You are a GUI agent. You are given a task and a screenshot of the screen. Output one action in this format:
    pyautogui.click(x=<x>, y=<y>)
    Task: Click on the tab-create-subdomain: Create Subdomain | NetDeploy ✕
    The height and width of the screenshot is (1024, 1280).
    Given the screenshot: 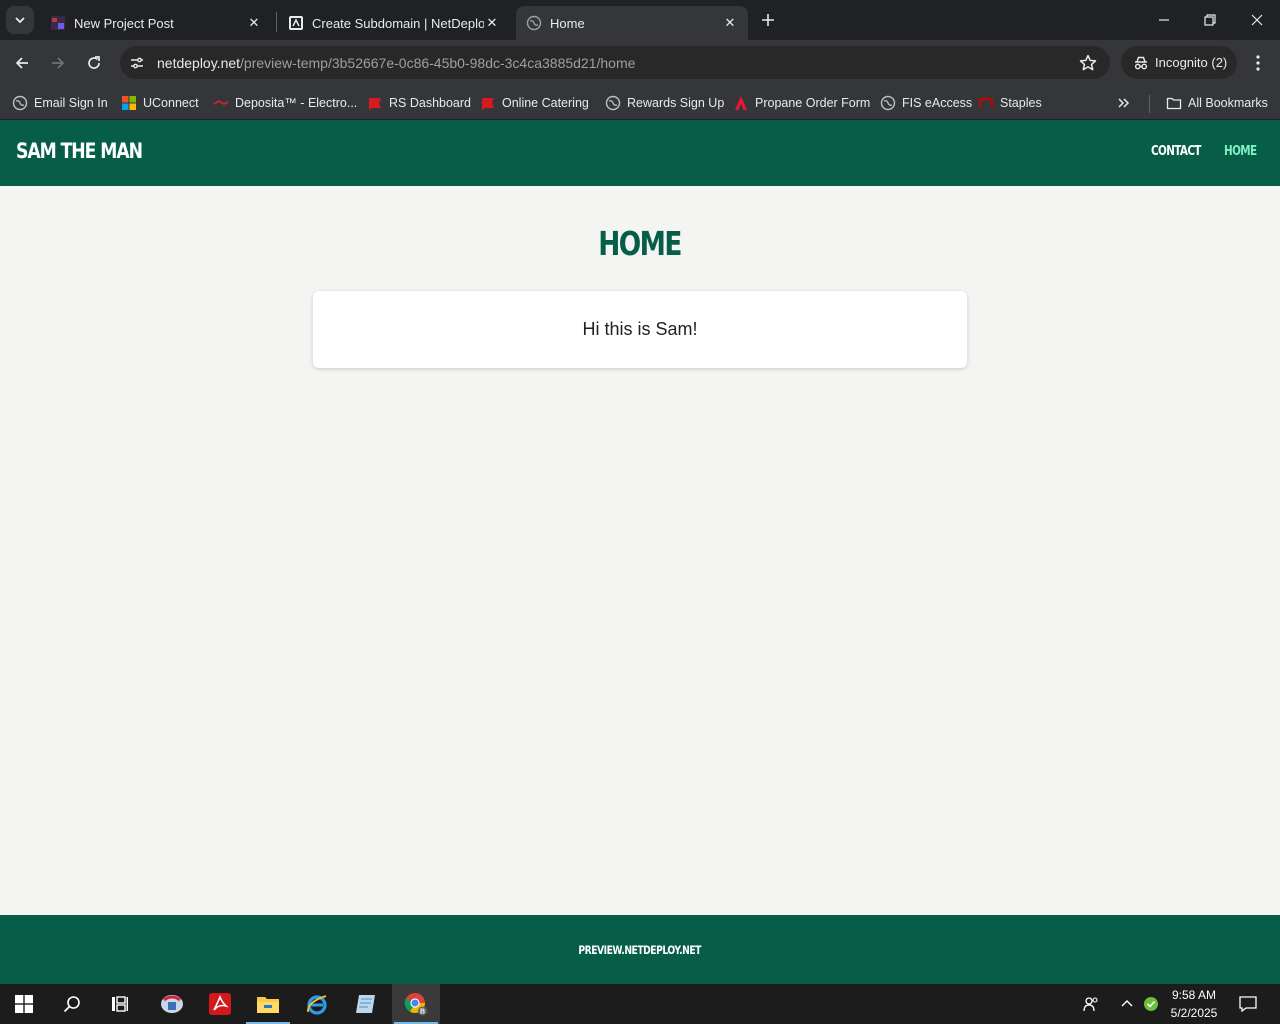 What is the action you would take?
    pyautogui.click(x=394, y=23)
    